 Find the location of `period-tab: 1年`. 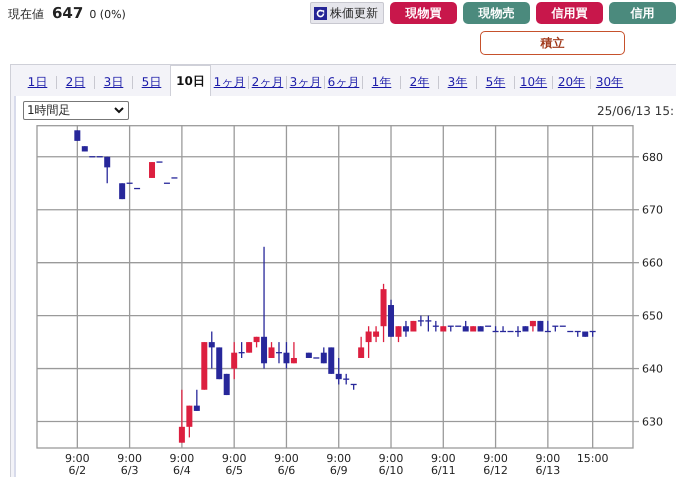

period-tab: 1年 is located at coordinates (381, 82).